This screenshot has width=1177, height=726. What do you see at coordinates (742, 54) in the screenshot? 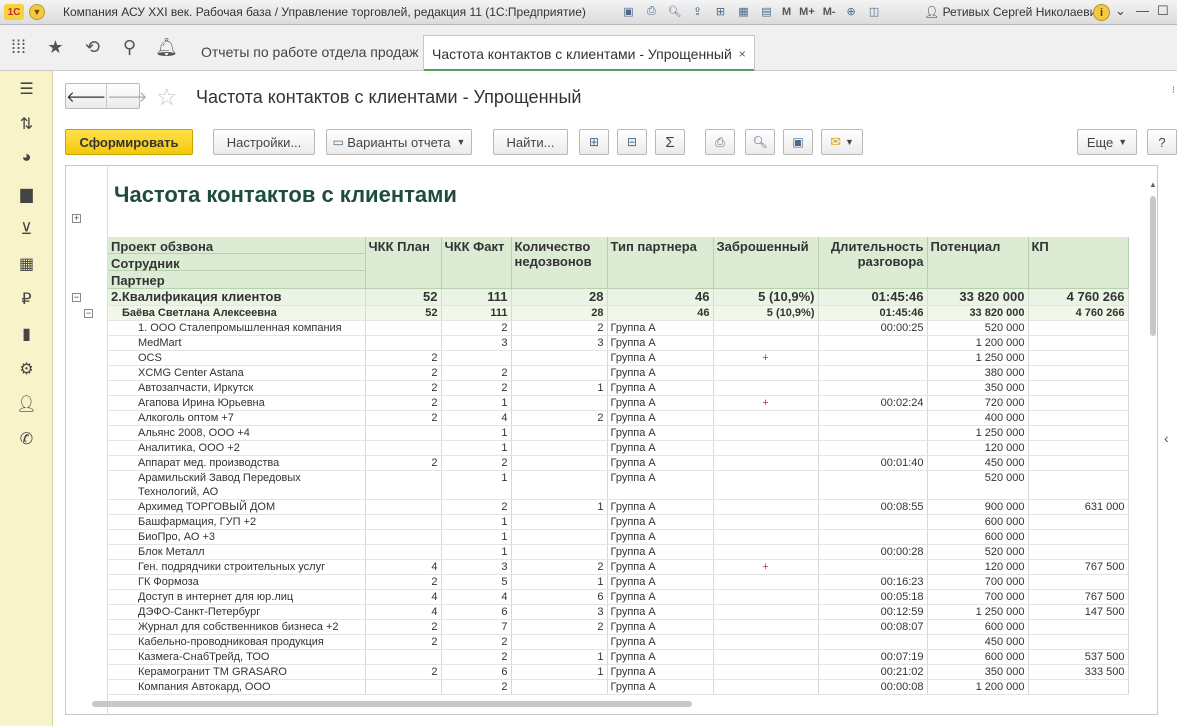
I see `close-icon: ×` at bounding box center [742, 54].